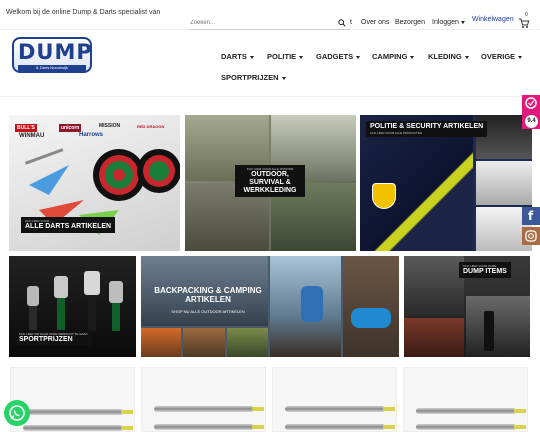  I want to click on nav-politie: POLITIE, so click(285, 56).